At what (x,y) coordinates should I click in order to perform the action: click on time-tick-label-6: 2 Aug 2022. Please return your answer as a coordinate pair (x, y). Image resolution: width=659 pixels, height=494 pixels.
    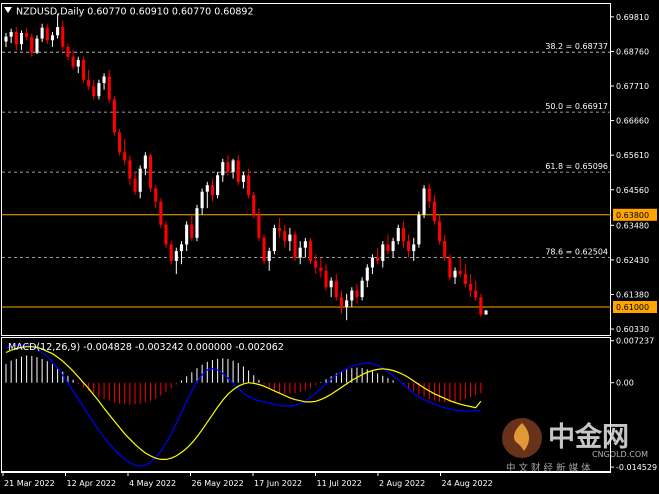
    Looking at the image, I should click on (402, 483).